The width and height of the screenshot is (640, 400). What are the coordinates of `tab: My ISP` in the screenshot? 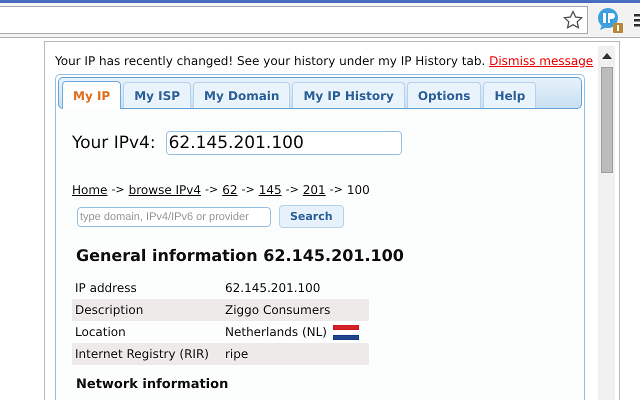 It's located at (157, 95).